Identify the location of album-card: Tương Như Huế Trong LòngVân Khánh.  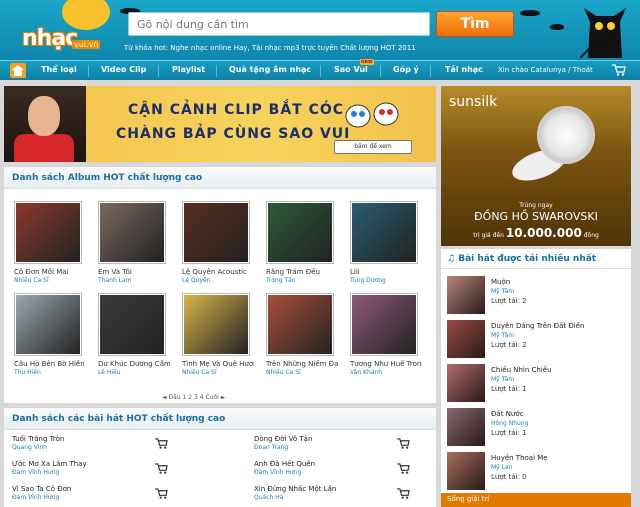
(386, 334).